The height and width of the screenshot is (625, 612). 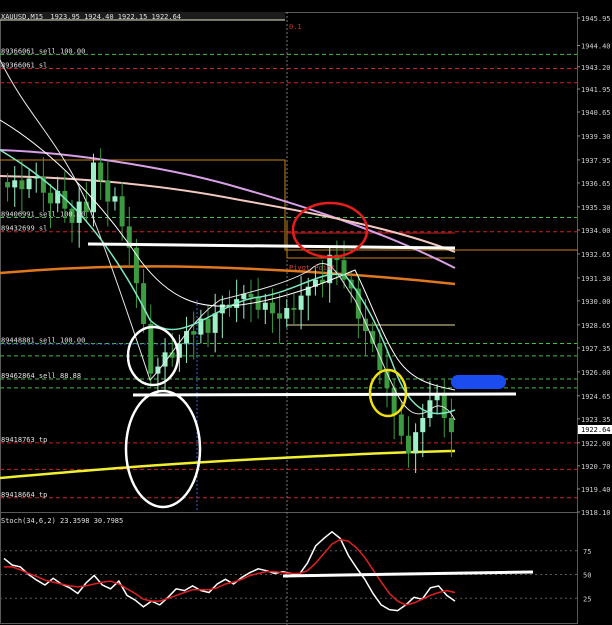 What do you see at coordinates (596, 208) in the screenshot?
I see `price-tick-label: 1935.30` at bounding box center [596, 208].